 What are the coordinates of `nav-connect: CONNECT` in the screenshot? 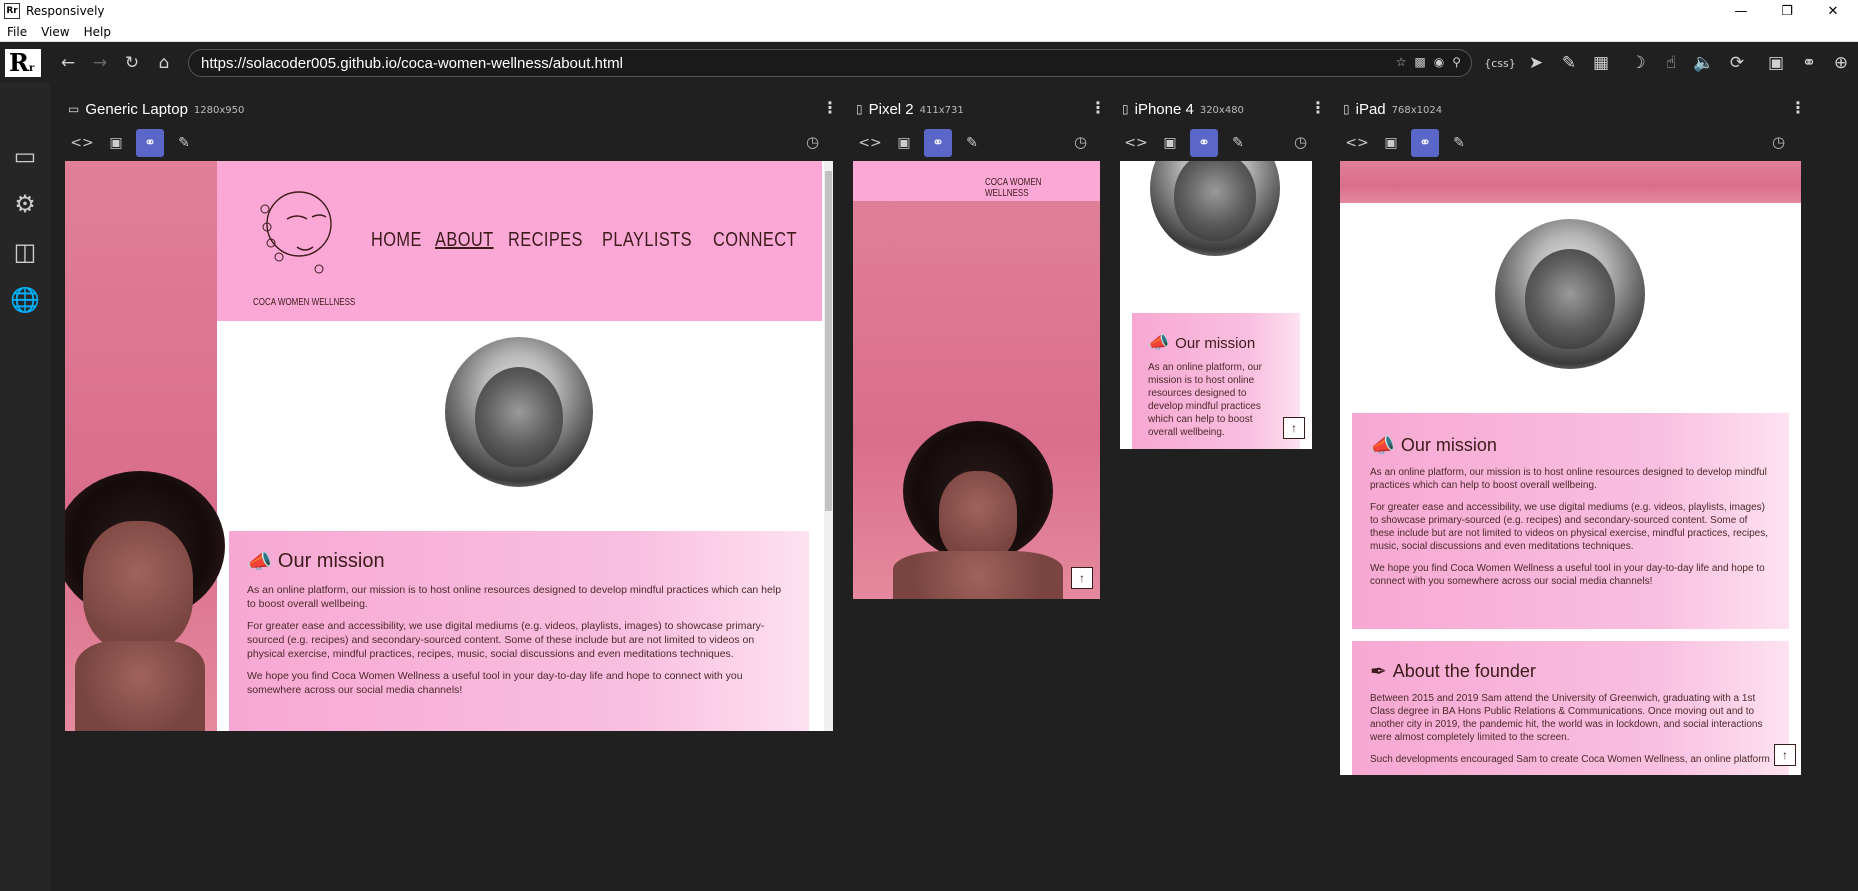 It's located at (755, 240).